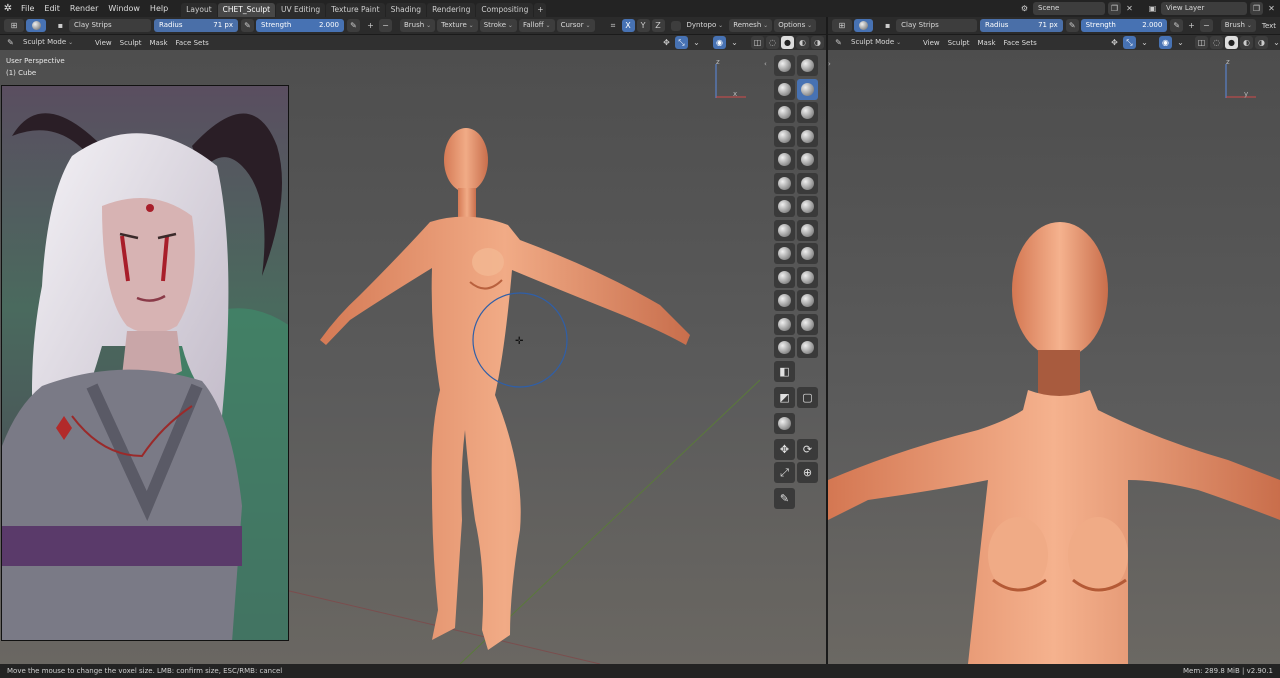 The image size is (1280, 678). What do you see at coordinates (406, 10) in the screenshot?
I see `tab-shading: Shading` at bounding box center [406, 10].